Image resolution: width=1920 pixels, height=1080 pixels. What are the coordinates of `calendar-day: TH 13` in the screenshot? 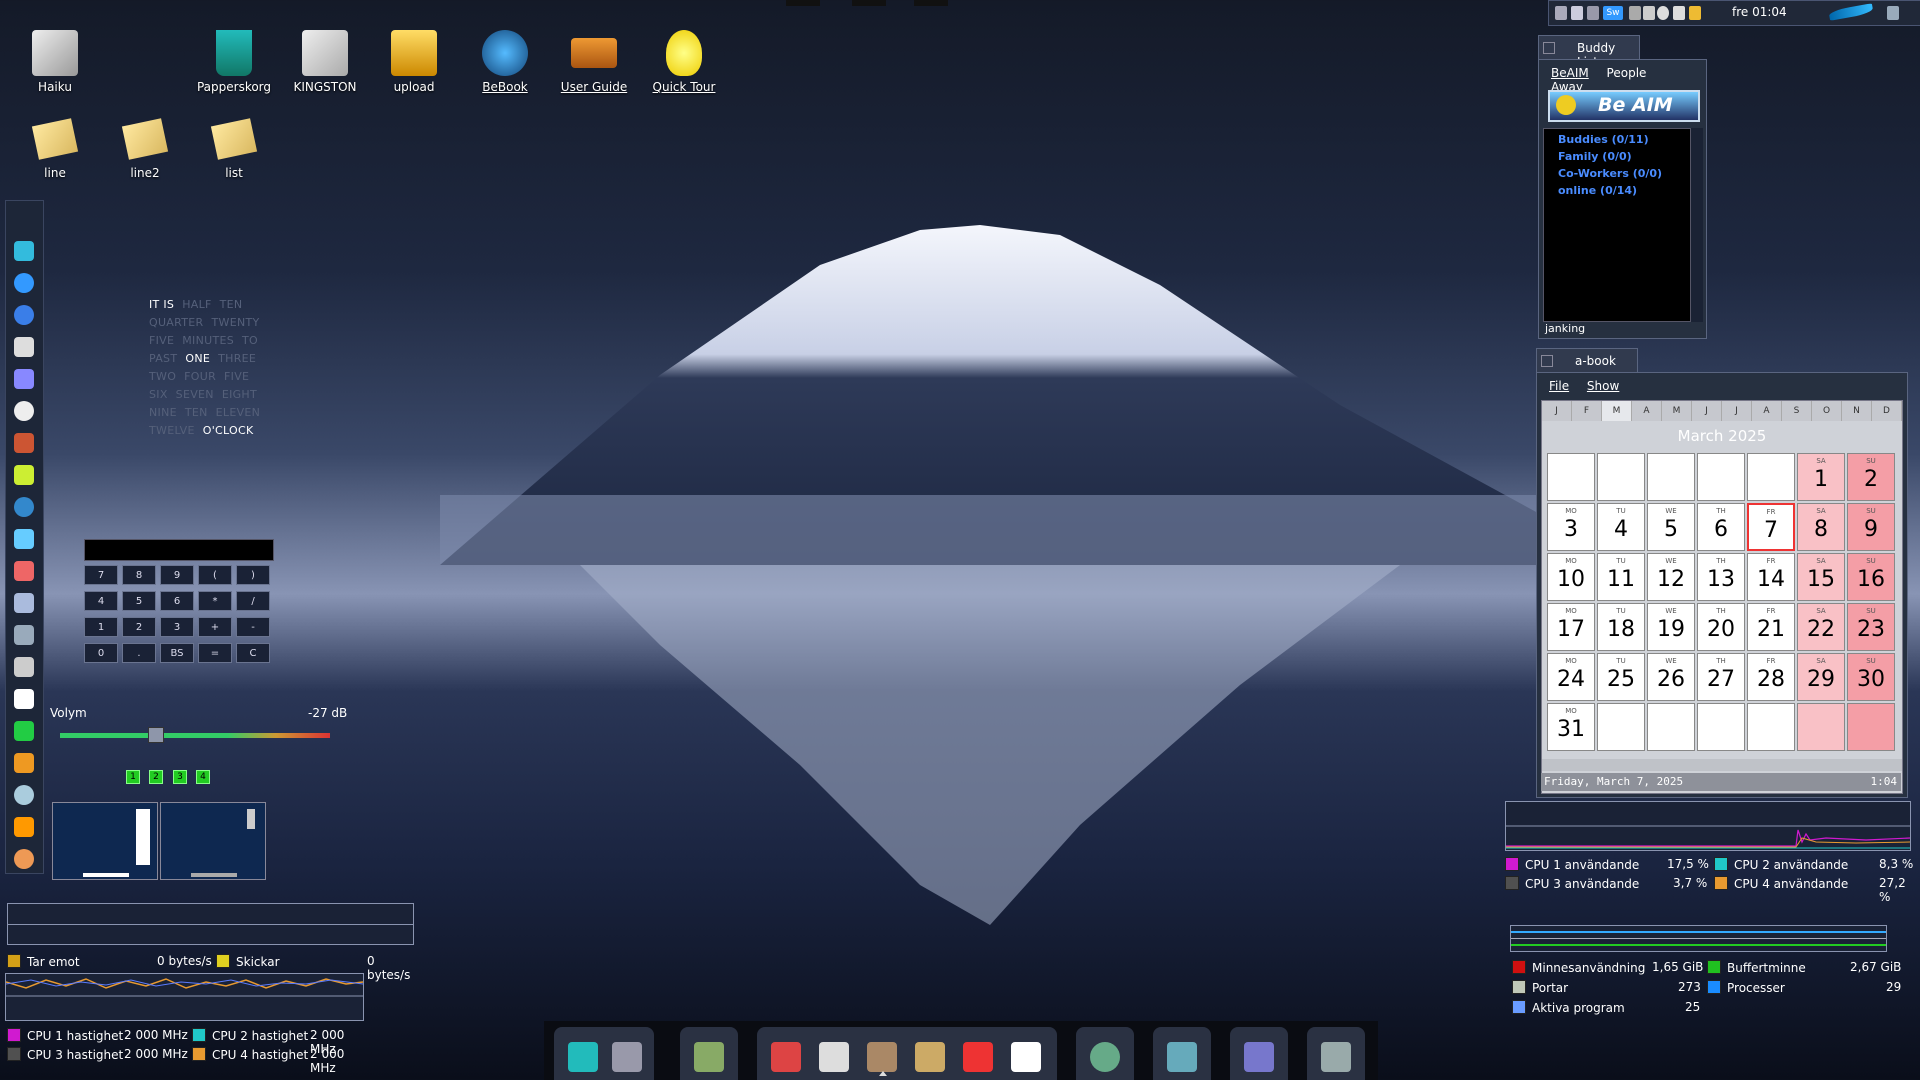 It's located at (1721, 577).